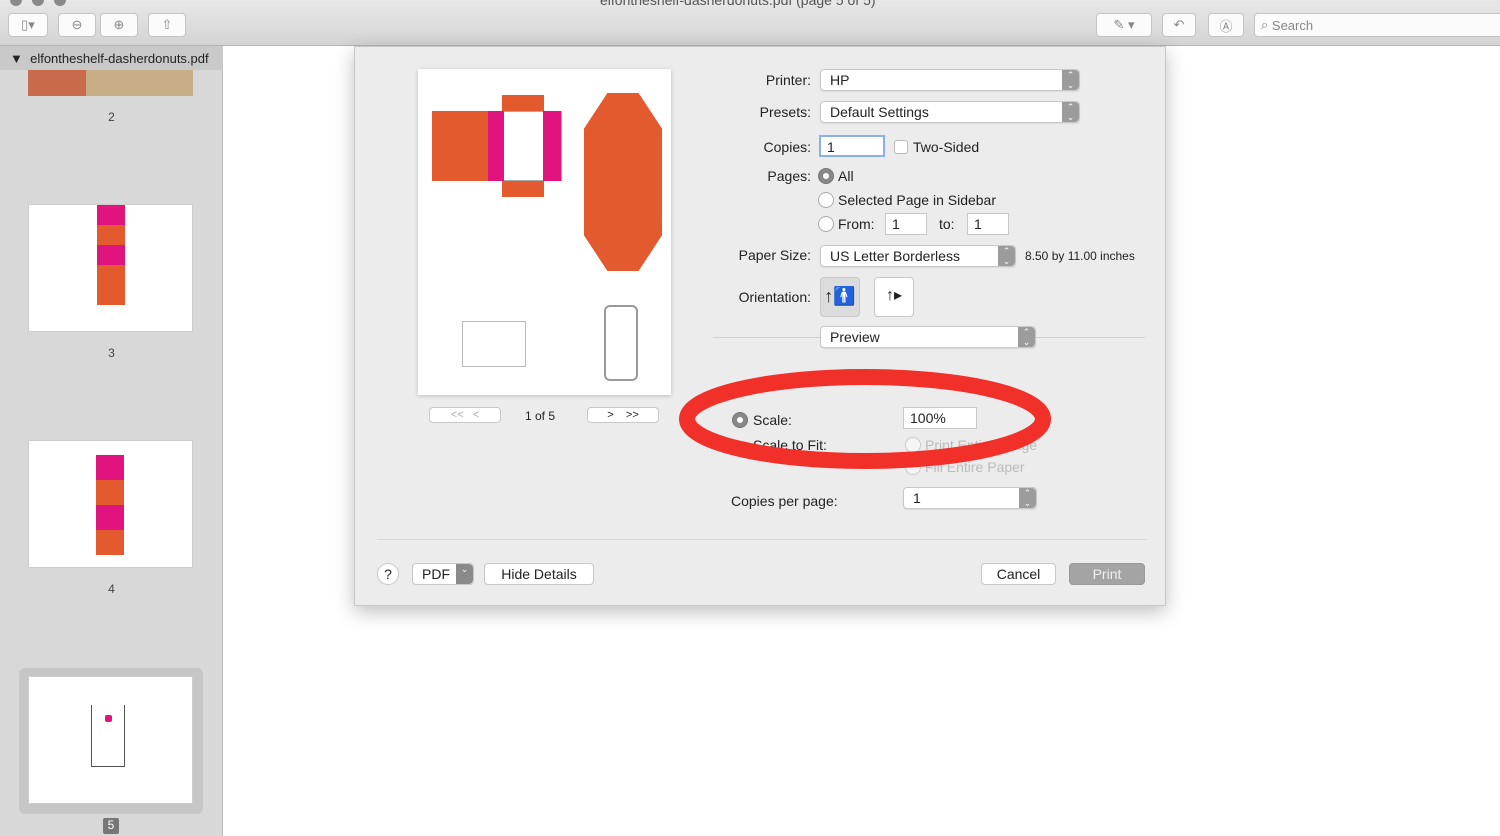 This screenshot has height=836, width=1500. Describe the element at coordinates (16, 3) in the screenshot. I see `close-window-button` at that location.